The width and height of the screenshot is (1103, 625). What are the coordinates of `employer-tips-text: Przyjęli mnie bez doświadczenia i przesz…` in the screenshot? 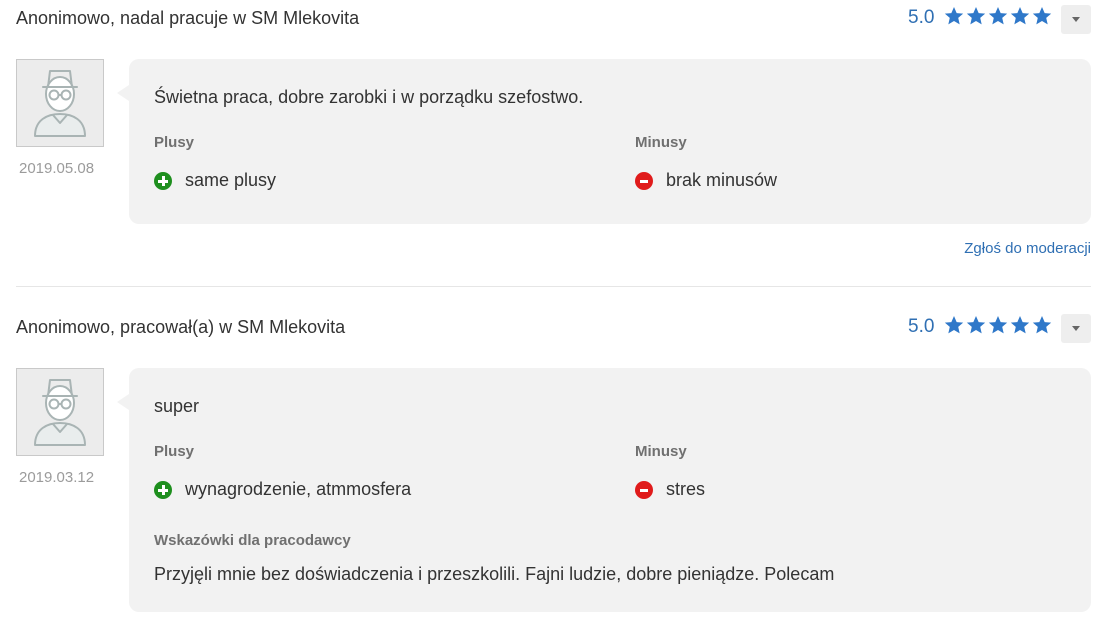 It's located at (494, 574).